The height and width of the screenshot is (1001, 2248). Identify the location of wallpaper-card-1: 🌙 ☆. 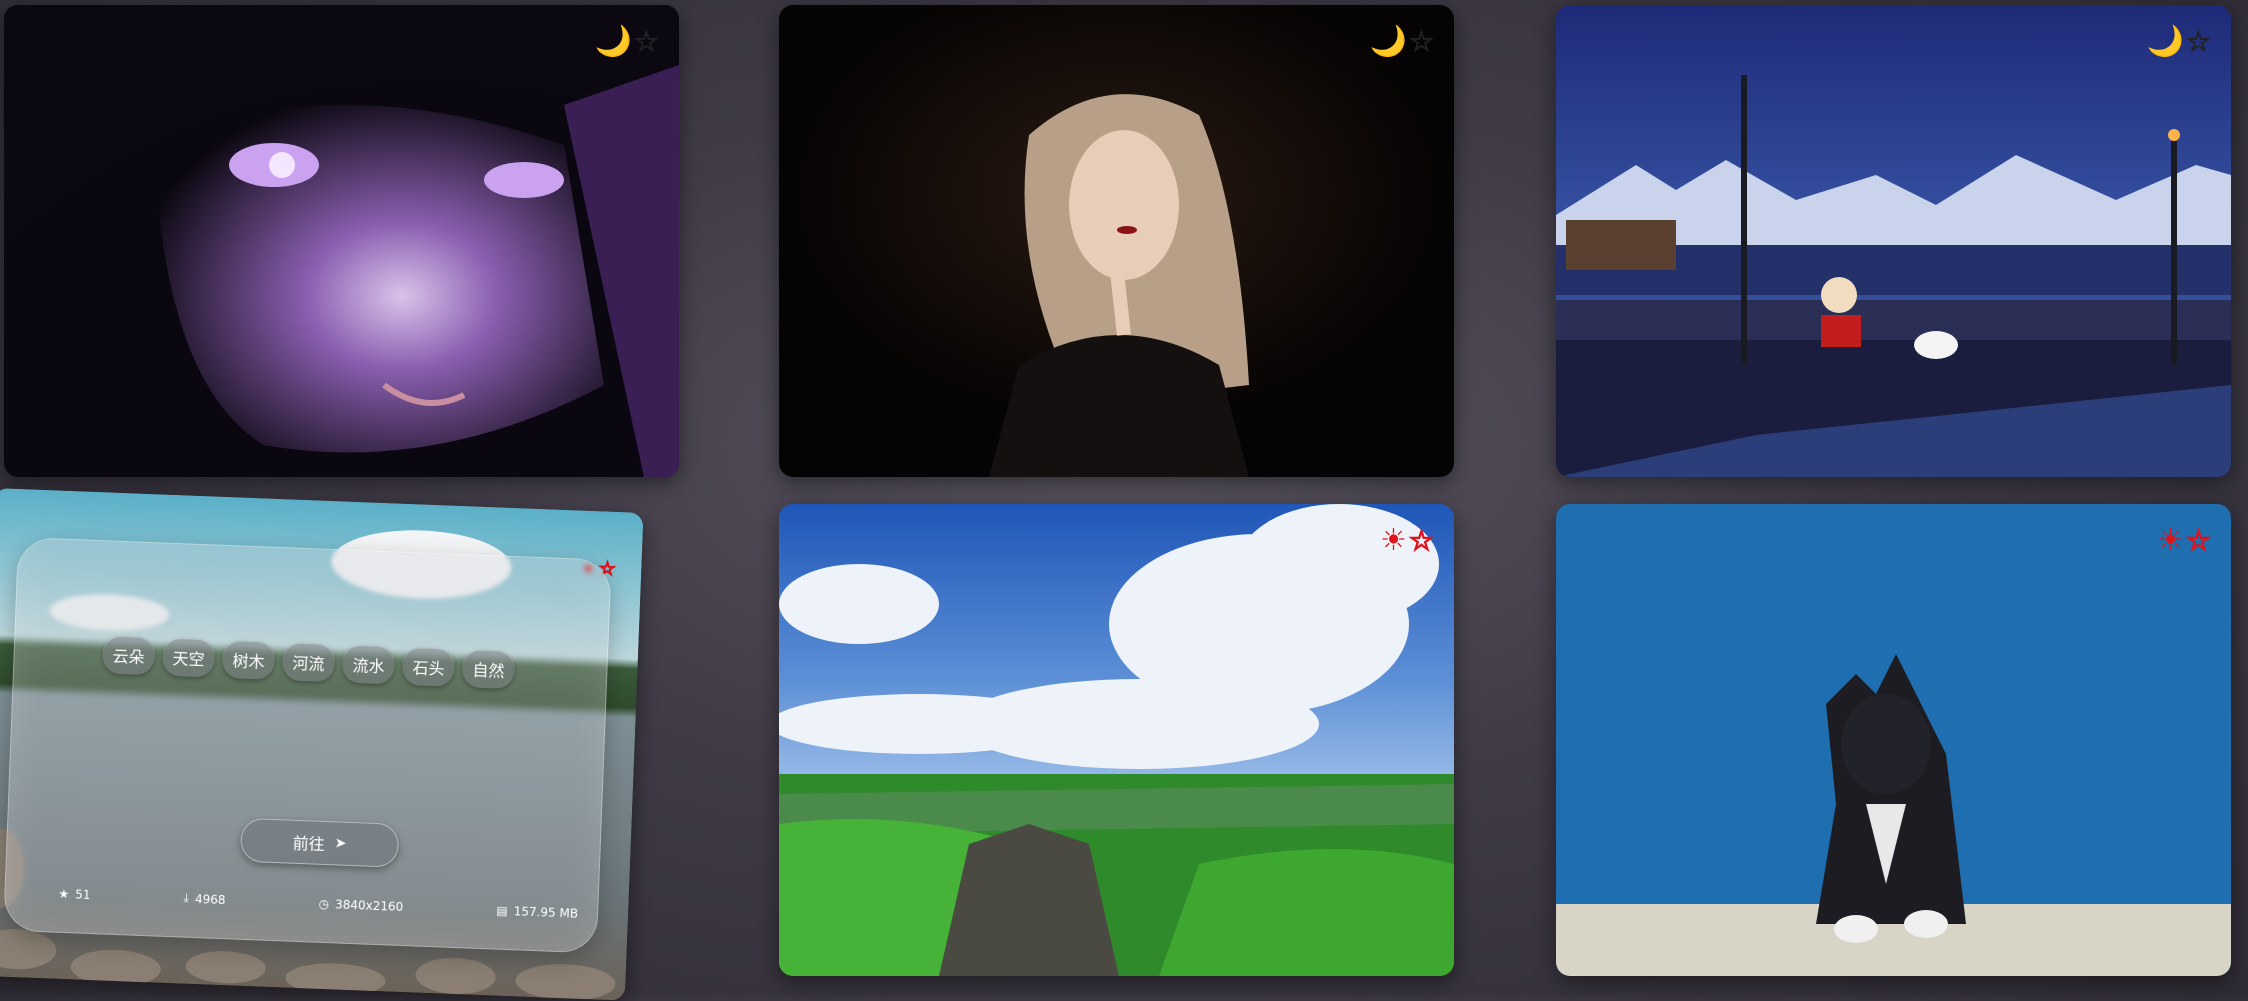
(341, 241).